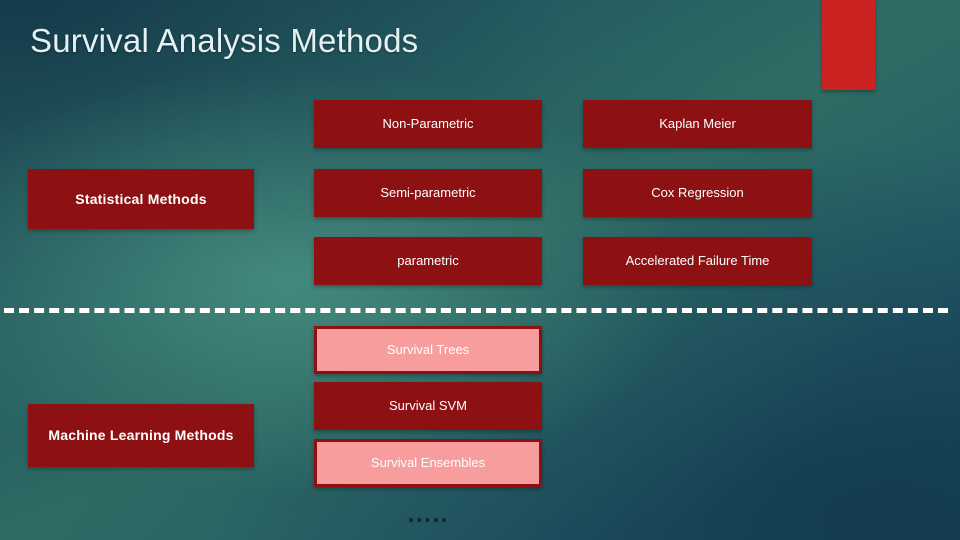 The image size is (960, 540). Describe the element at coordinates (428, 261) in the screenshot. I see `method-box-parametric: parametric` at that location.